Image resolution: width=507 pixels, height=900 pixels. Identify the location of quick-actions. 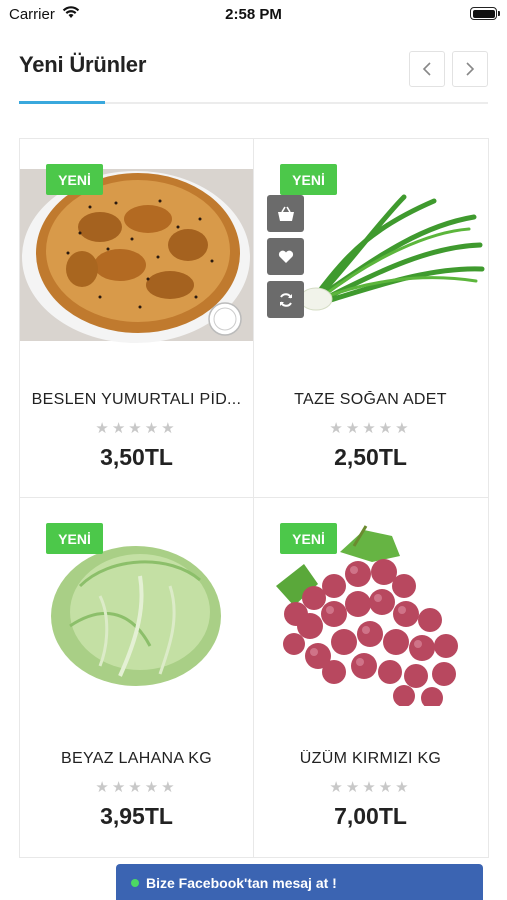
(285, 259).